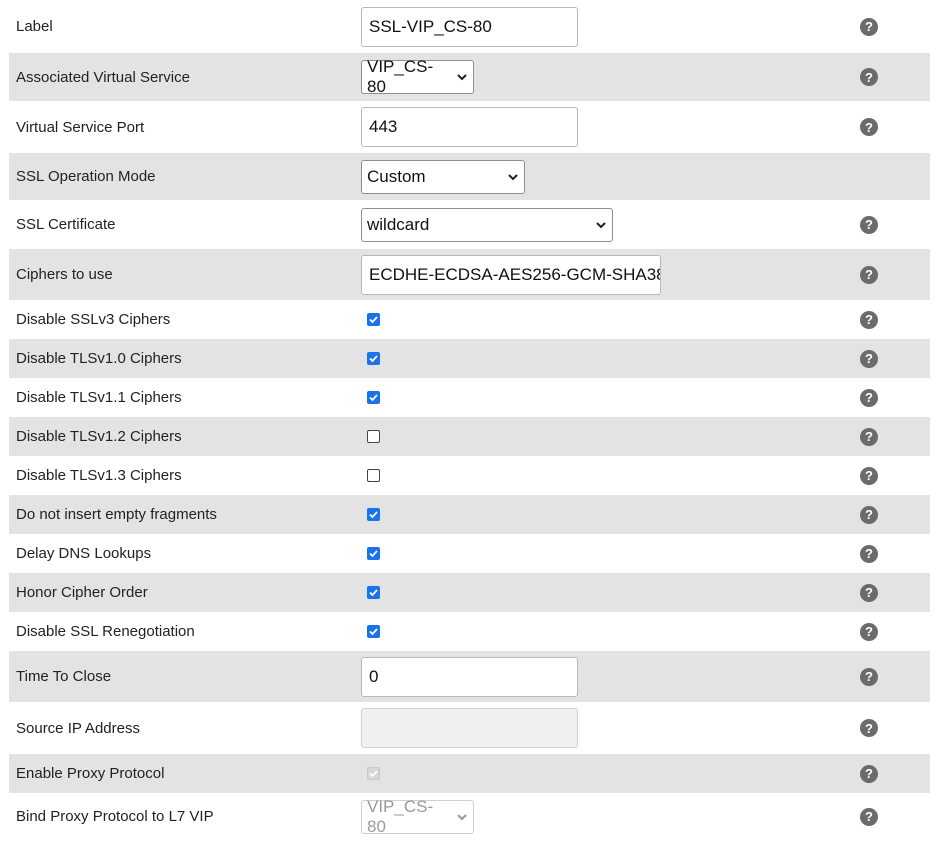 Image resolution: width=939 pixels, height=843 pixels. I want to click on virtual-service-port-label: Virtual Service Port, so click(80, 127).